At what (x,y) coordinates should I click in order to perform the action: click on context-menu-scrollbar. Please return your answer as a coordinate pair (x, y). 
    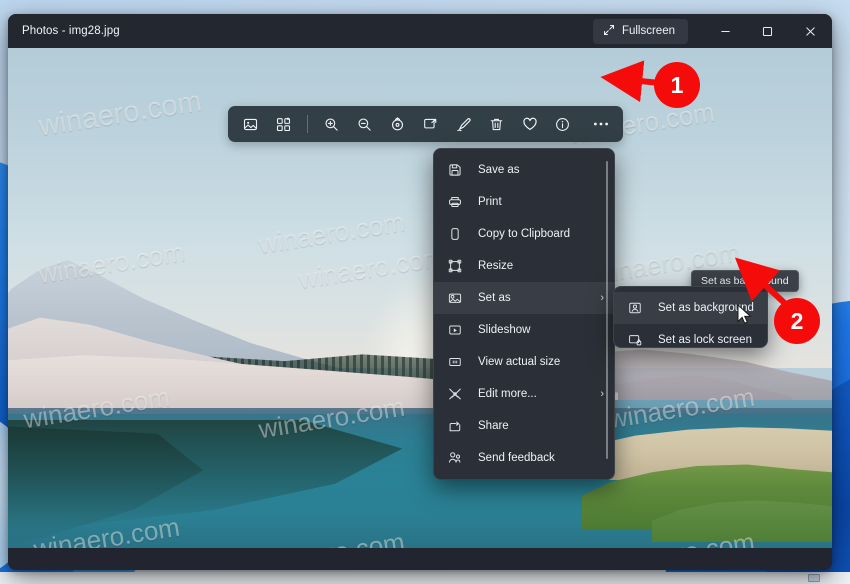
    Looking at the image, I should click on (607, 310).